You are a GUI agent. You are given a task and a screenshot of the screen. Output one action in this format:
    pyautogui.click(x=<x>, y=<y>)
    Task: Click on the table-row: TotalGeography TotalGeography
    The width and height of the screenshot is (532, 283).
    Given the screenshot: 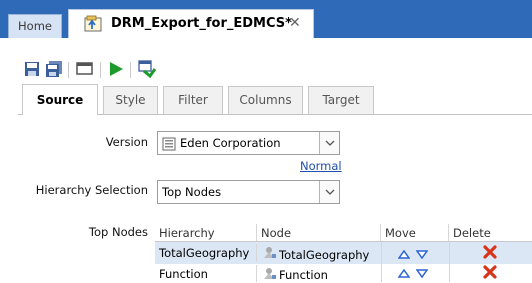 What is the action you would take?
    pyautogui.click(x=343, y=253)
    